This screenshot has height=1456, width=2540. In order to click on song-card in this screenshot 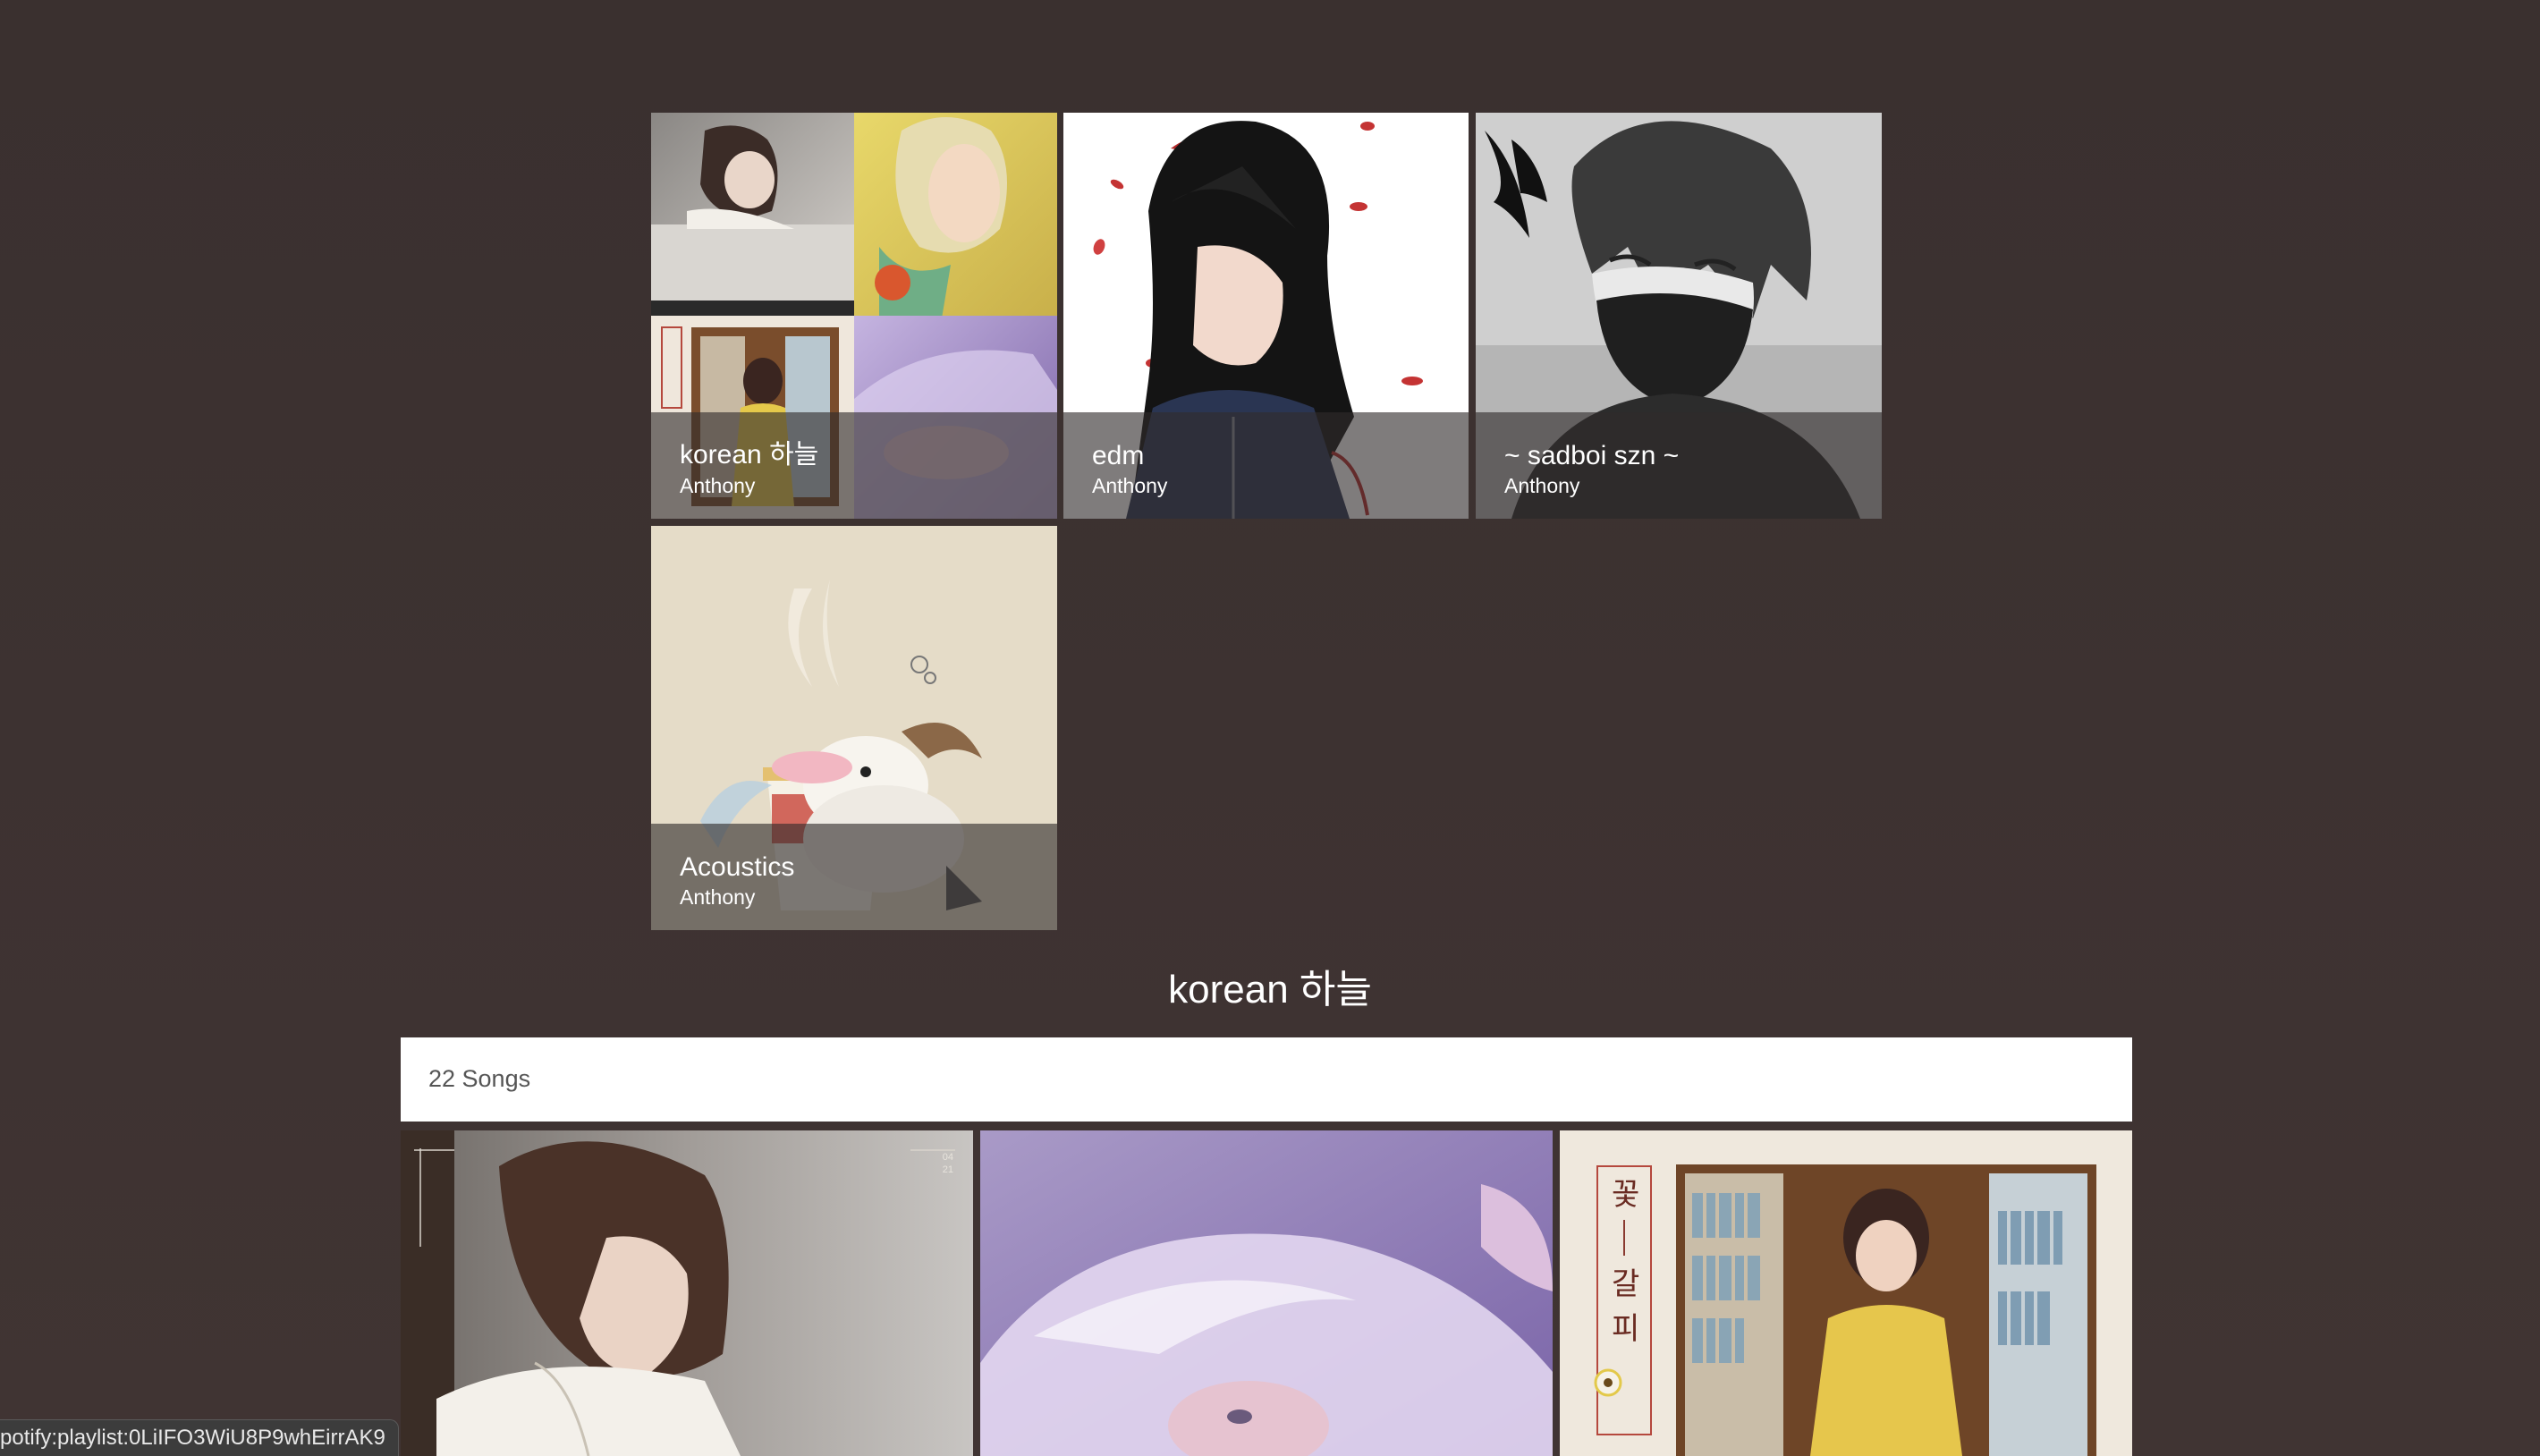, I will do `click(1266, 1293)`.